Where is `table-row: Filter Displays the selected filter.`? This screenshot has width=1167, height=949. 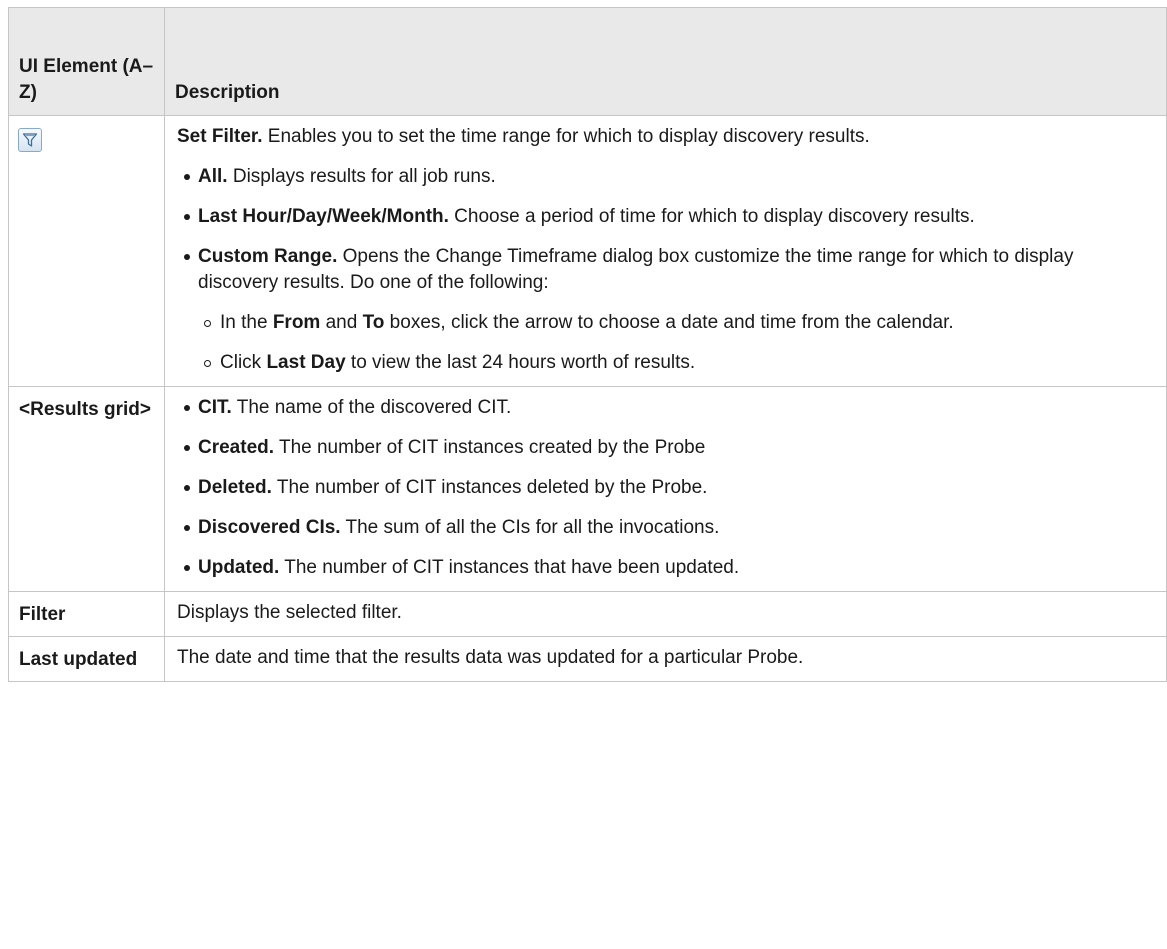 table-row: Filter Displays the selected filter. is located at coordinates (587, 614).